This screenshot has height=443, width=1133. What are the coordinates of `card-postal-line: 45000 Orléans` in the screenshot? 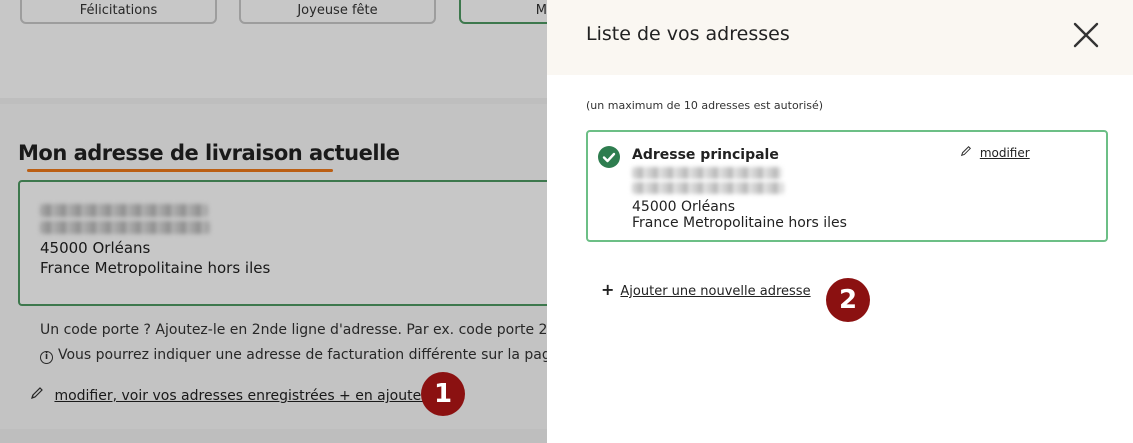 It's located at (684, 207).